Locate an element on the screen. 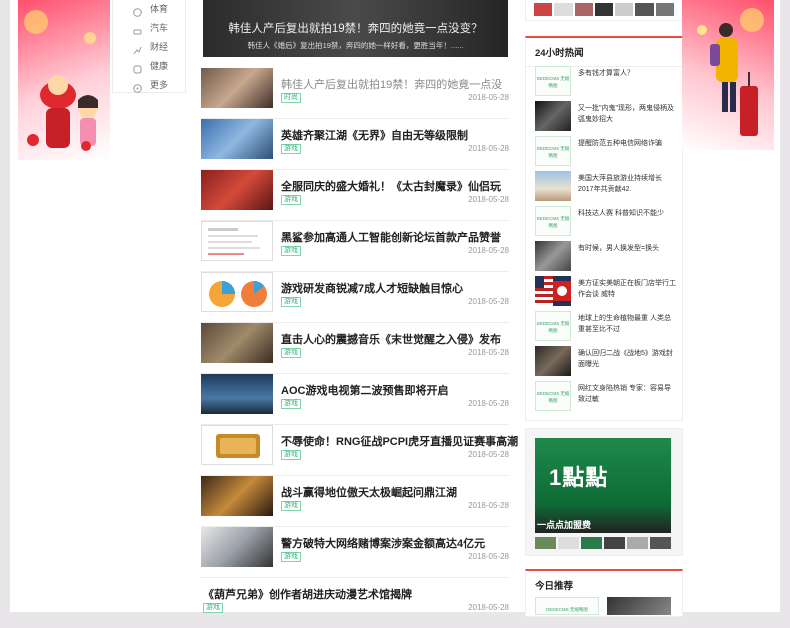  news-item: 英雄齐聚江湖《无界》自由无等级限制 游戏 2018-05-28 is located at coordinates (355, 144).